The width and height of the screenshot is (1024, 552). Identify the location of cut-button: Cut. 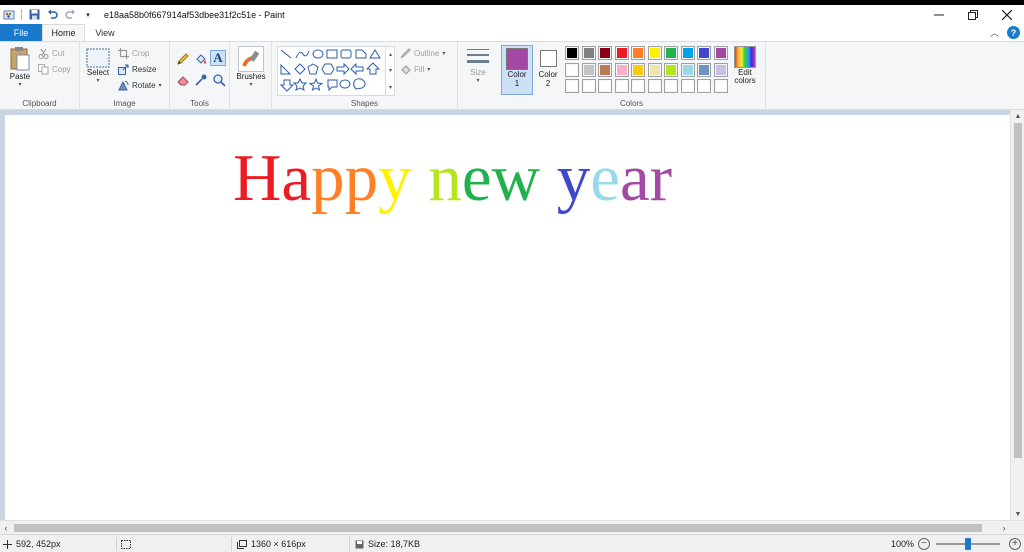
(51, 53).